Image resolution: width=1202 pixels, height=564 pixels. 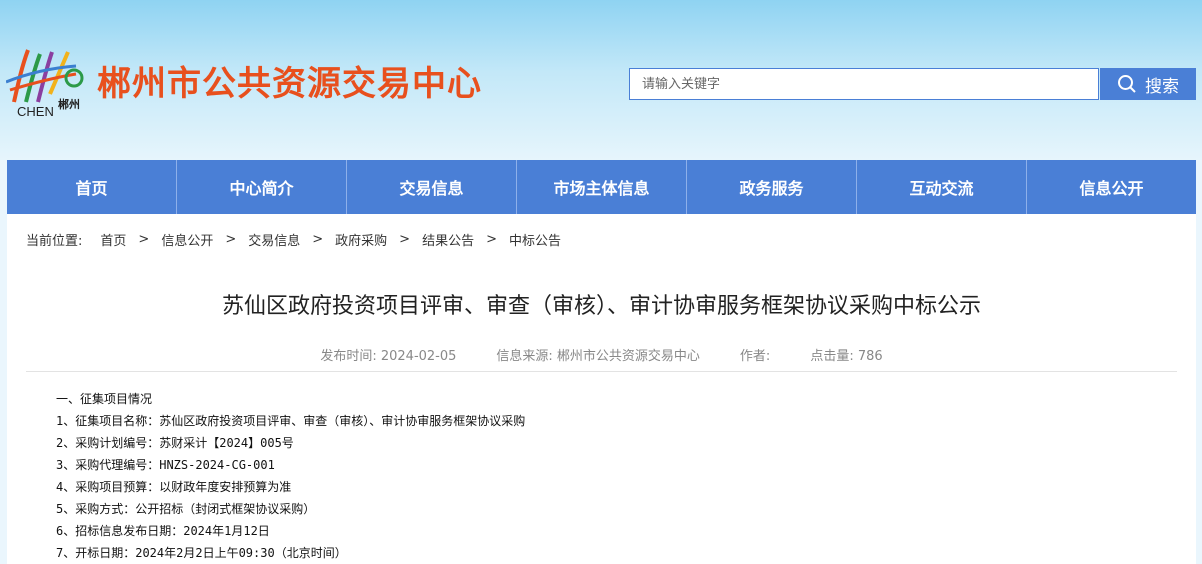 What do you see at coordinates (187, 239) in the screenshot?
I see `breadcrumb-item-info-disclosure: 信息公开` at bounding box center [187, 239].